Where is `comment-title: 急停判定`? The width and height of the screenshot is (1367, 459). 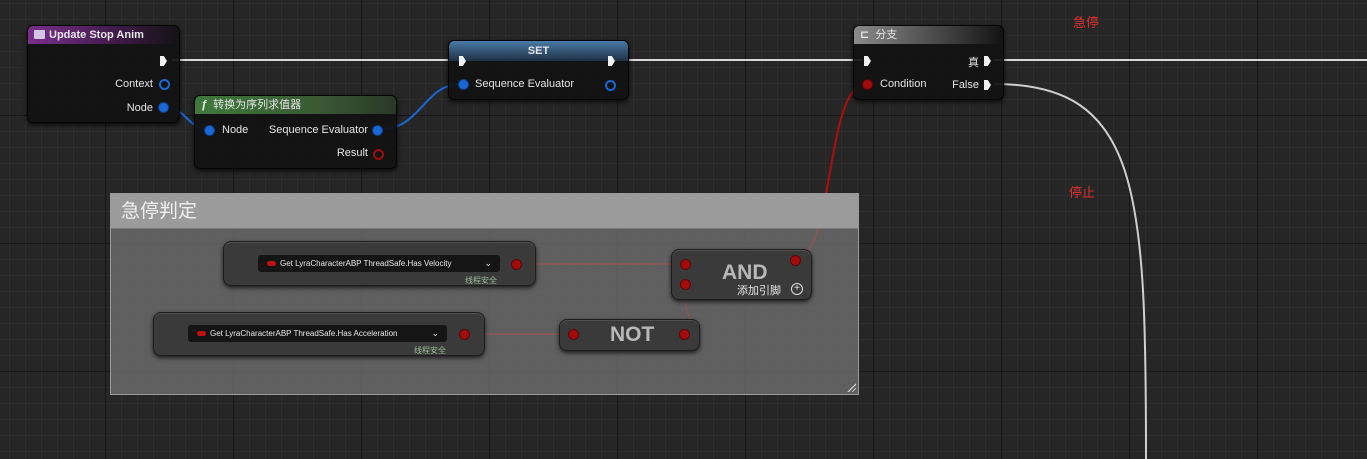 comment-title: 急停判定 is located at coordinates (484, 211).